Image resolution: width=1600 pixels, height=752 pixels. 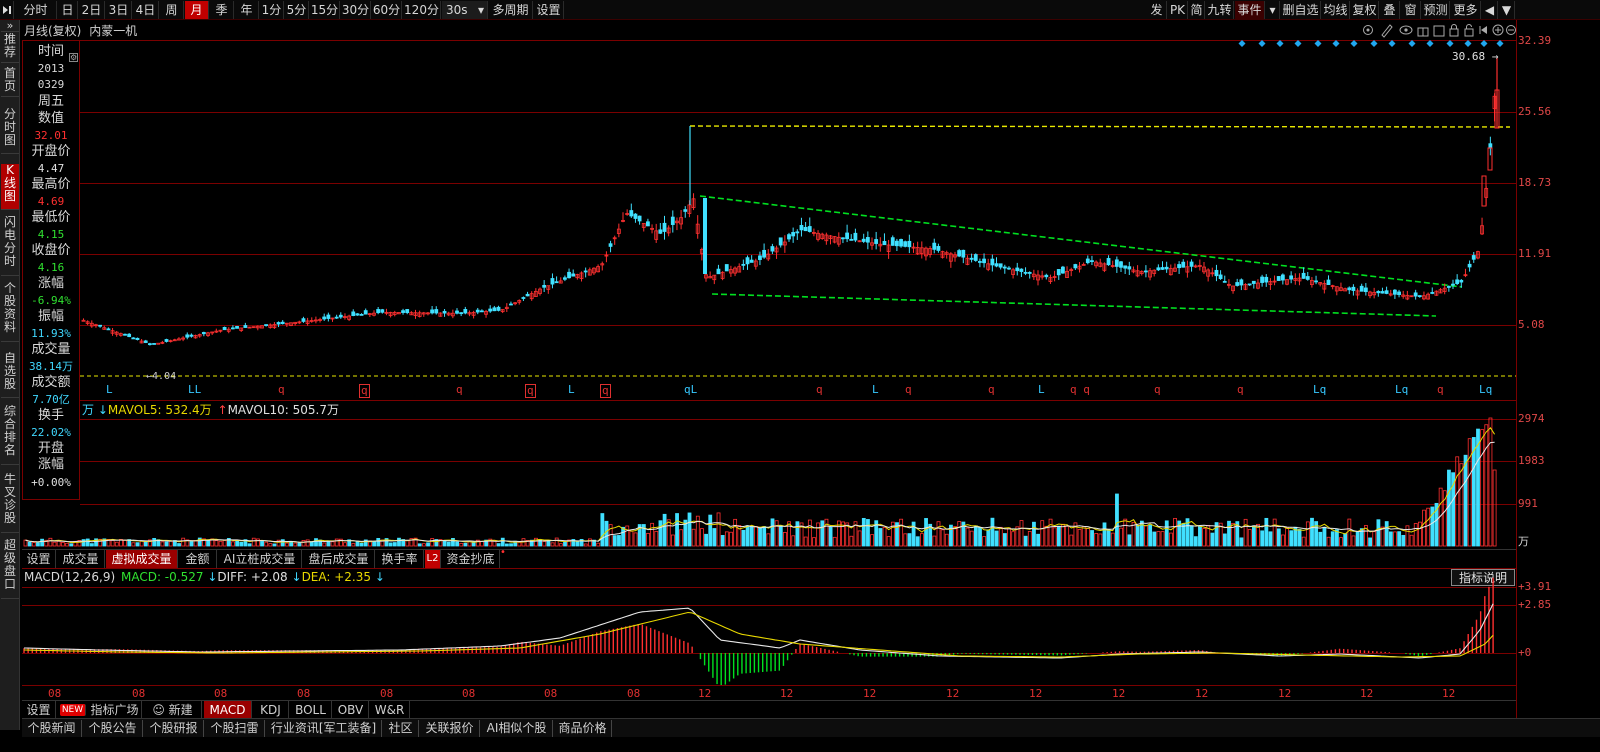 What do you see at coordinates (198, 559) in the screenshot?
I see `tab-amount: 金额` at bounding box center [198, 559].